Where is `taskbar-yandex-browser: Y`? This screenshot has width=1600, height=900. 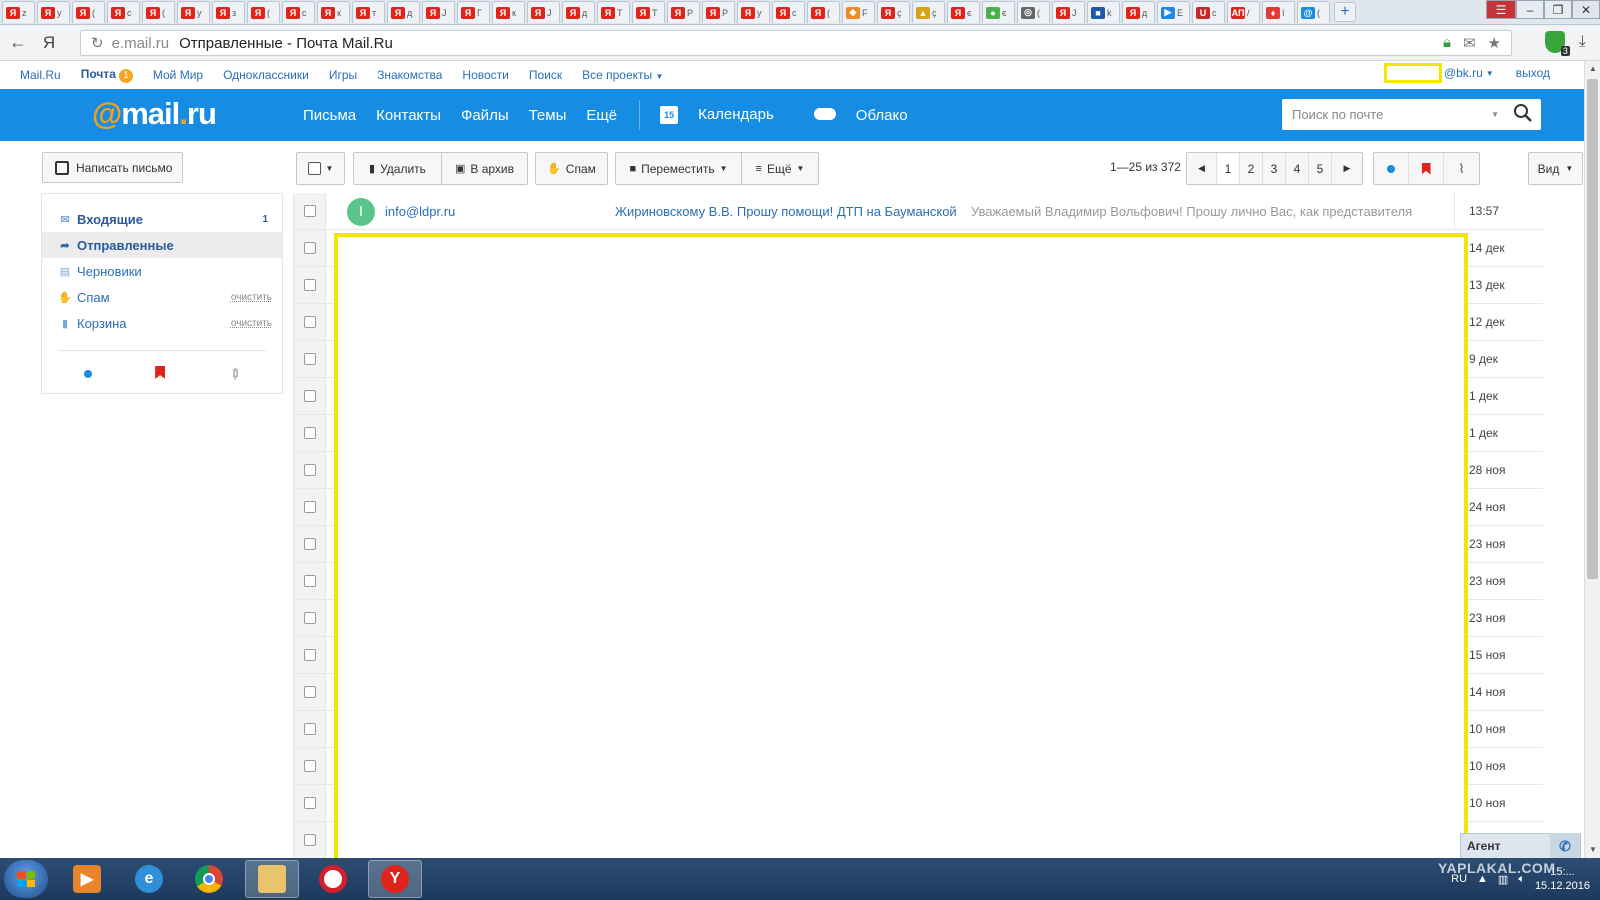 taskbar-yandex-browser: Y is located at coordinates (395, 879).